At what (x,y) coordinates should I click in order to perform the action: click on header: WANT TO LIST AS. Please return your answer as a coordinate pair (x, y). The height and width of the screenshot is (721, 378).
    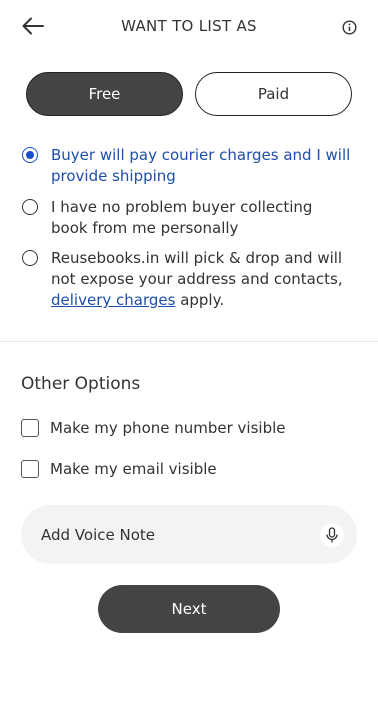
    Looking at the image, I should click on (189, 27).